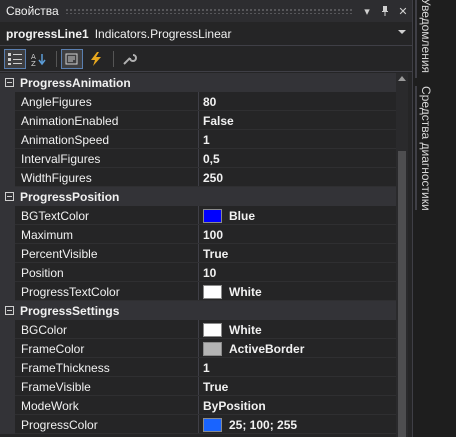 This screenshot has width=456, height=437. I want to click on alphabetical-icon: A Z, so click(38, 59).